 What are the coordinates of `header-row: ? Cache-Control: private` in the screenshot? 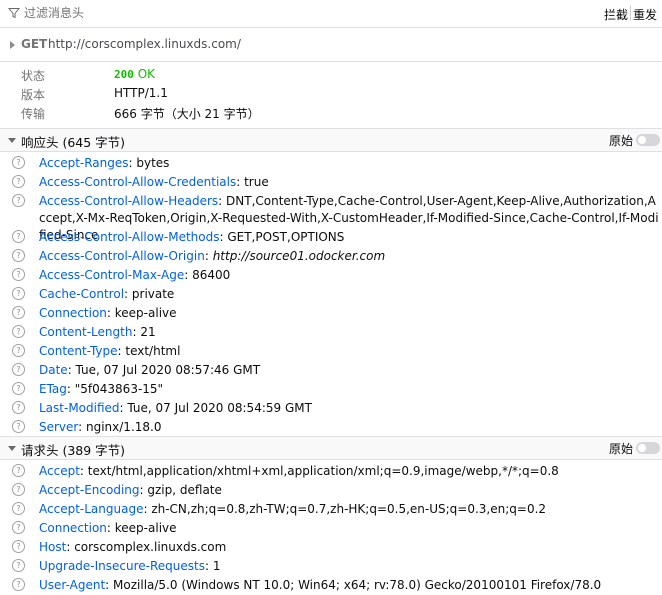 It's located at (331, 294).